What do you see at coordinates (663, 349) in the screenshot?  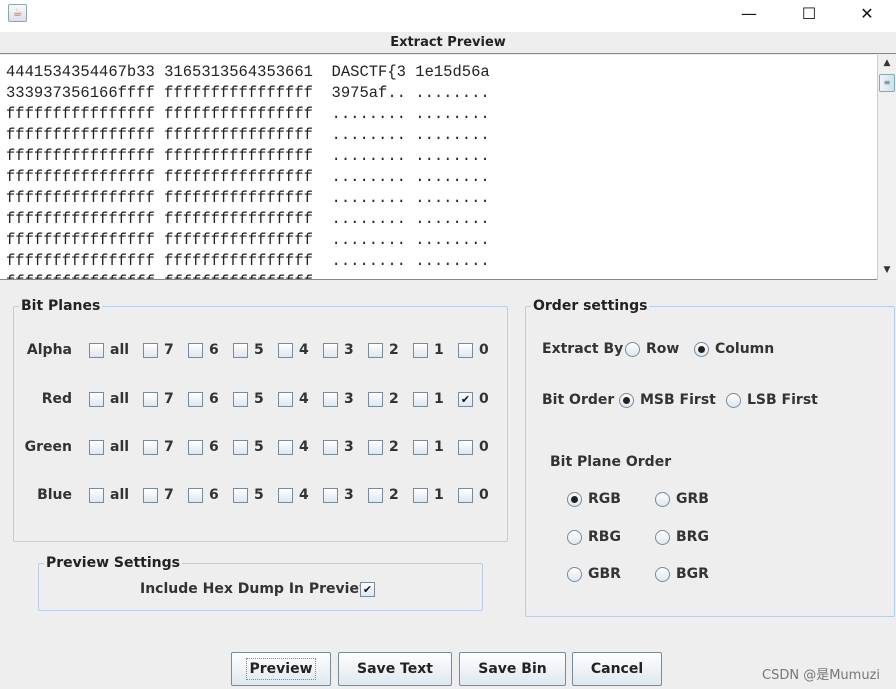 I see `radio-label: Row` at bounding box center [663, 349].